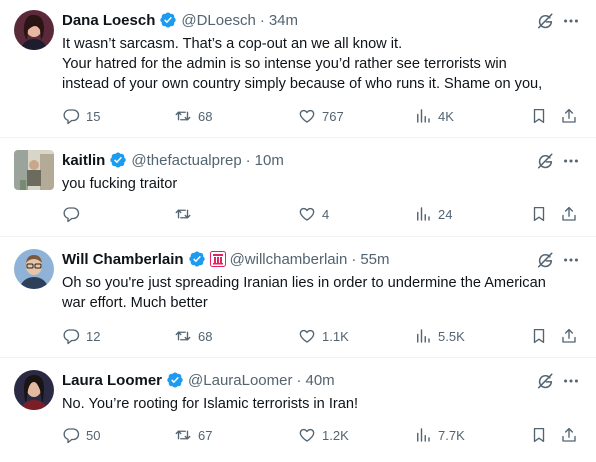 The width and height of the screenshot is (596, 462). I want to click on timestamp: 40m, so click(319, 380).